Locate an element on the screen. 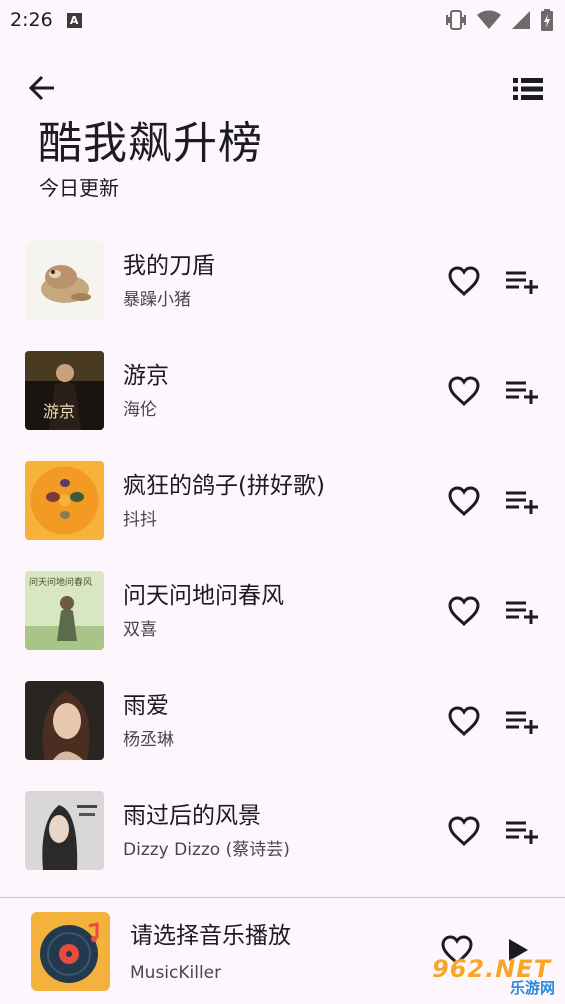  song-title: 问天问地问春风 is located at coordinates (203, 596).